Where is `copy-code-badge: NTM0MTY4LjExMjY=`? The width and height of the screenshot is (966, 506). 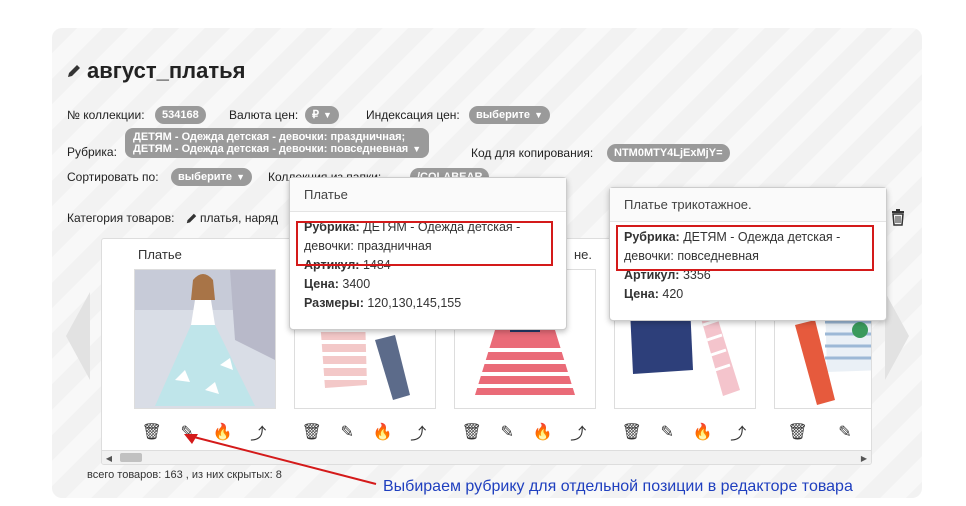
copy-code-badge: NTM0MTY4LjExMjY= is located at coordinates (668, 153).